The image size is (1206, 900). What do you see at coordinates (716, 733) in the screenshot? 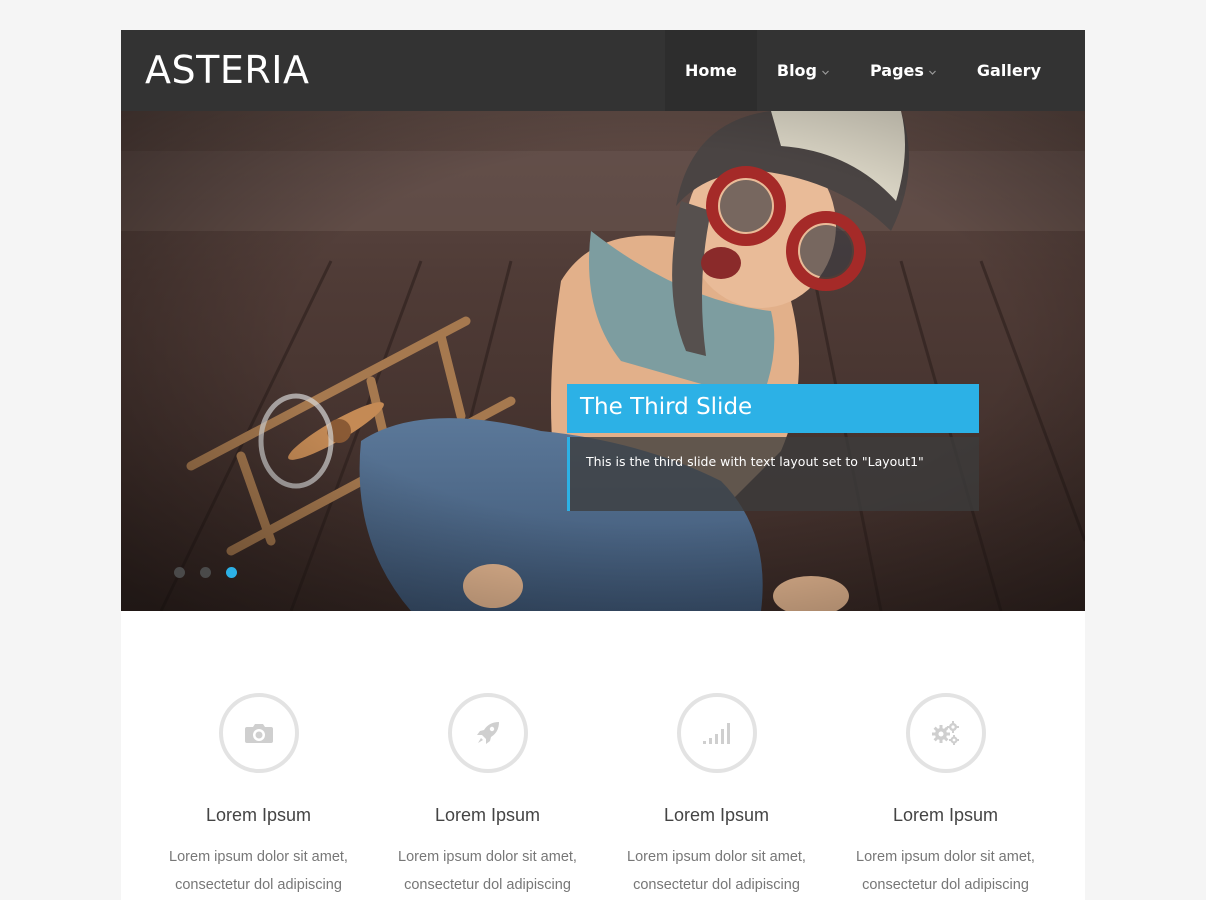
I see `signal-icon` at bounding box center [716, 733].